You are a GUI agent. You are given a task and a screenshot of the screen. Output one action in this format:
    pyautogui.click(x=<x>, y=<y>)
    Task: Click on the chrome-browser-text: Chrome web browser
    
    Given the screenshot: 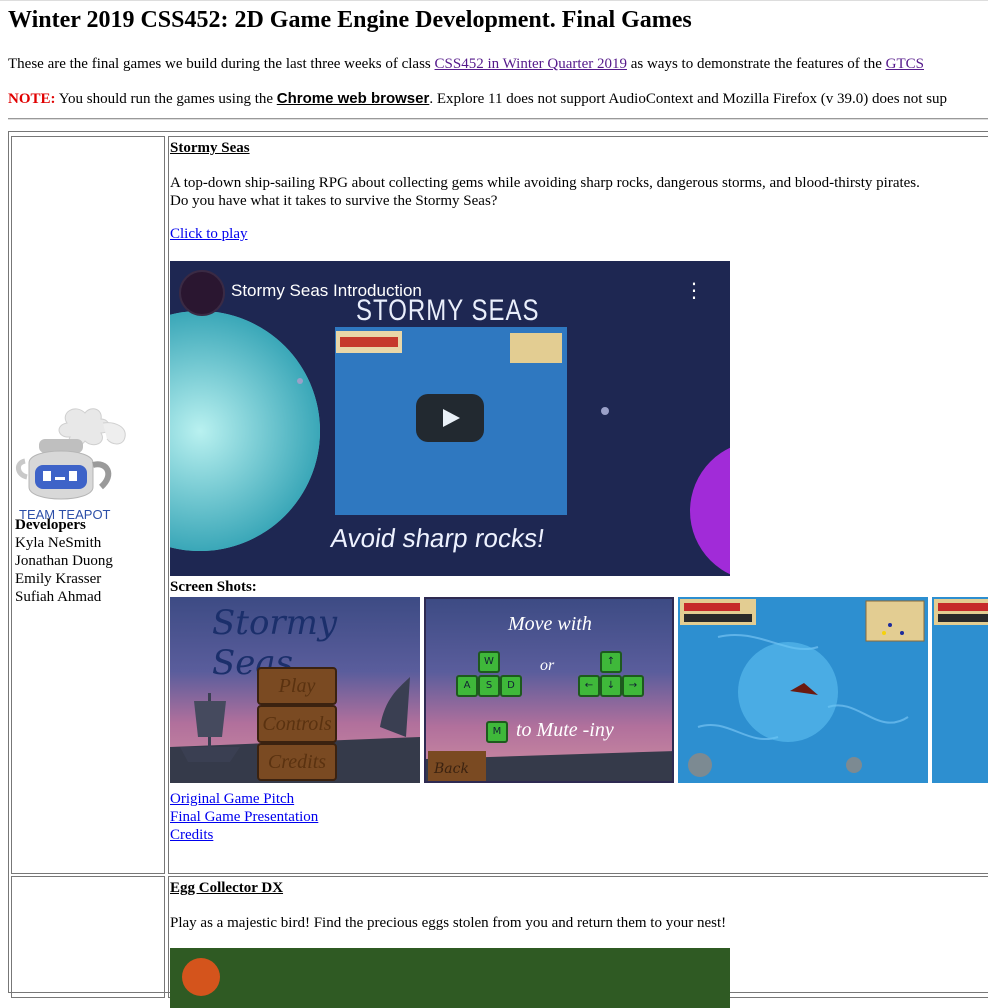 What is the action you would take?
    pyautogui.click(x=353, y=98)
    